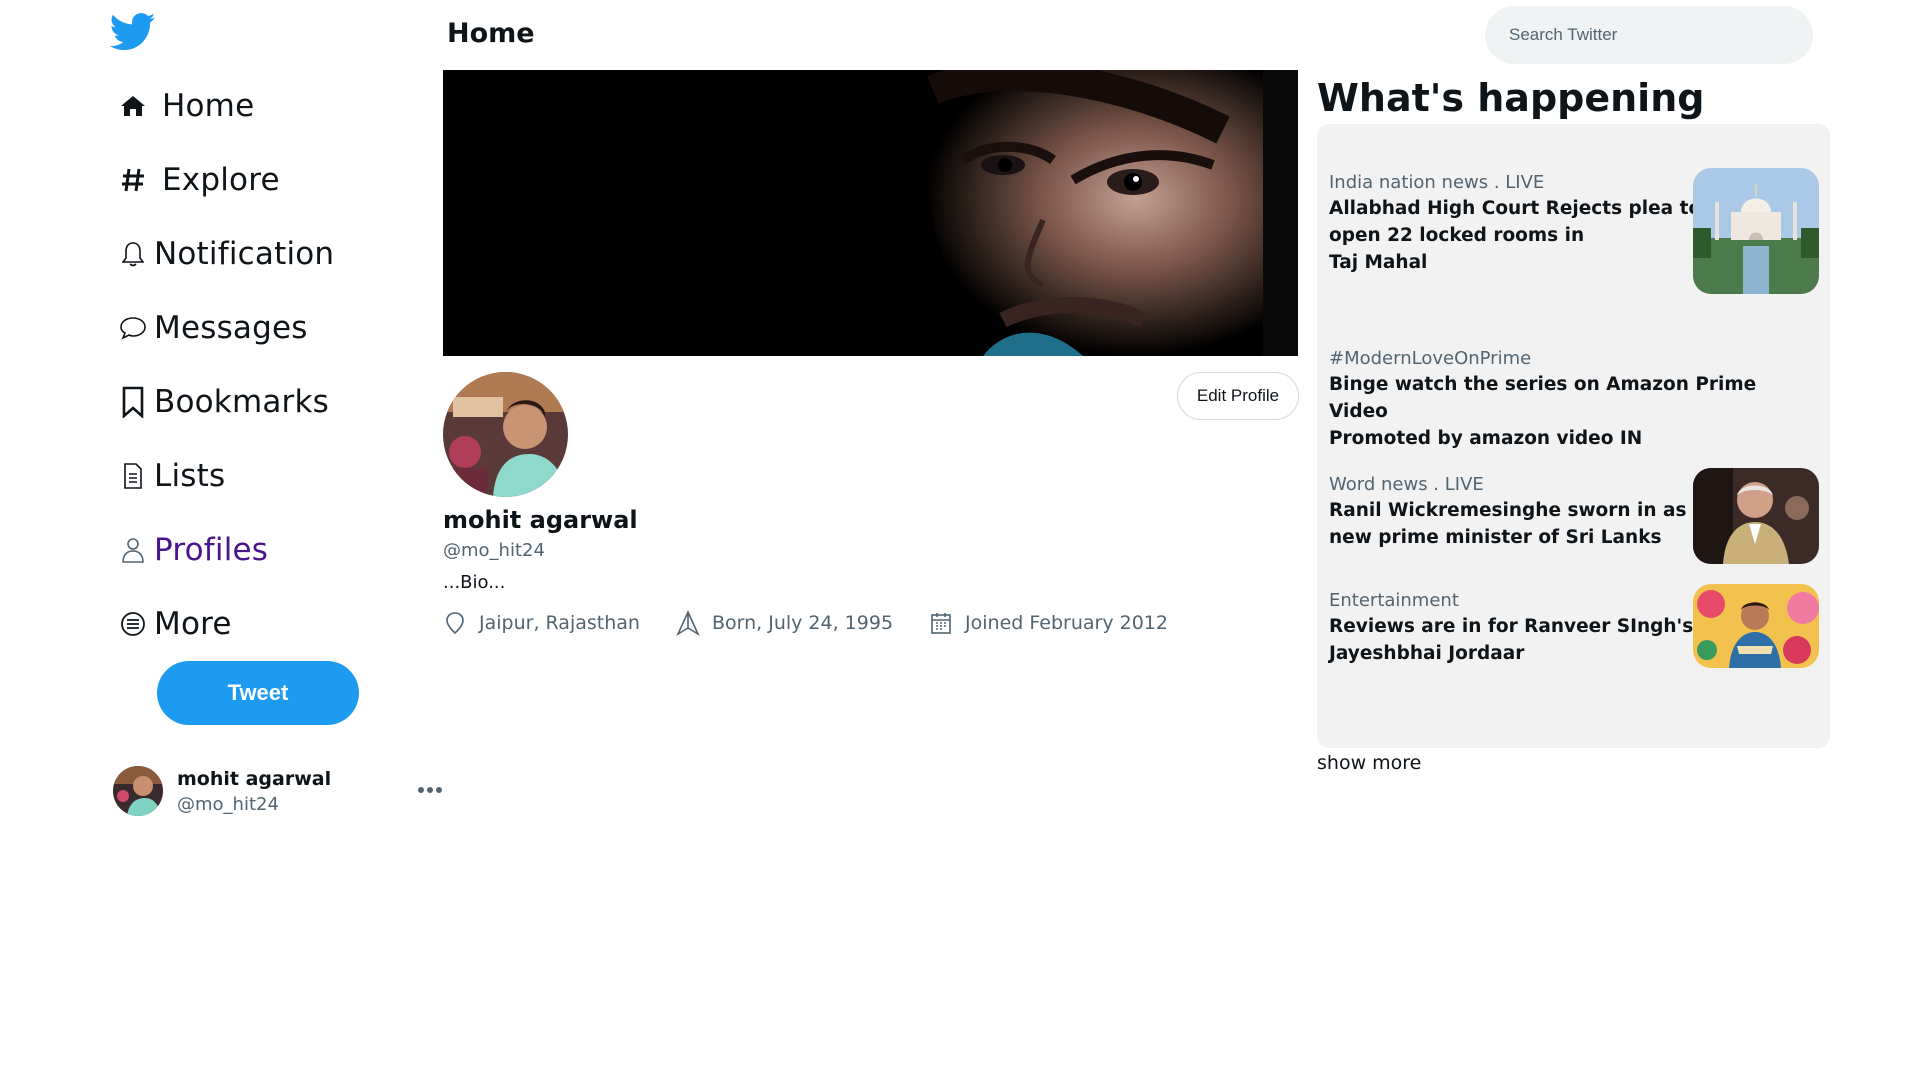 The height and width of the screenshot is (1080, 1920). Describe the element at coordinates (134, 33) in the screenshot. I see `twitter-bird-icon` at that location.